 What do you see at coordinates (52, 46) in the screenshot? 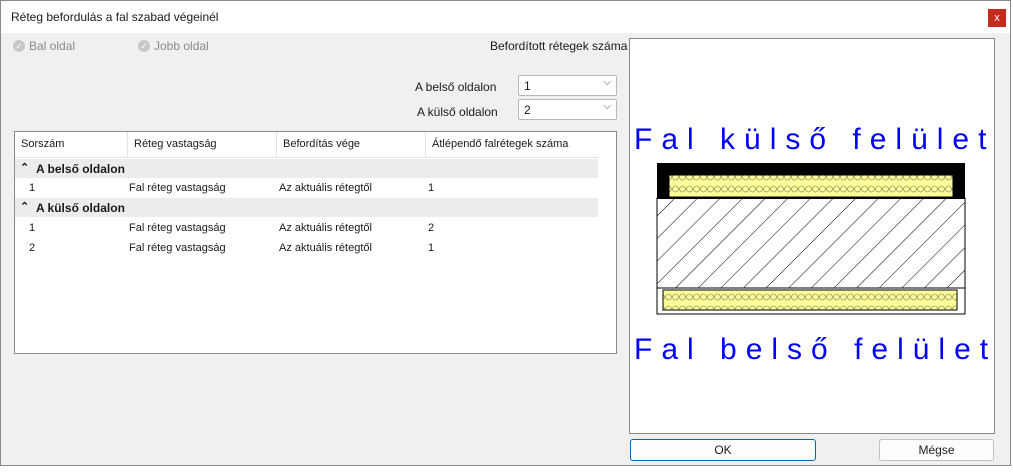
I see `left-side-label: Bal oldal` at bounding box center [52, 46].